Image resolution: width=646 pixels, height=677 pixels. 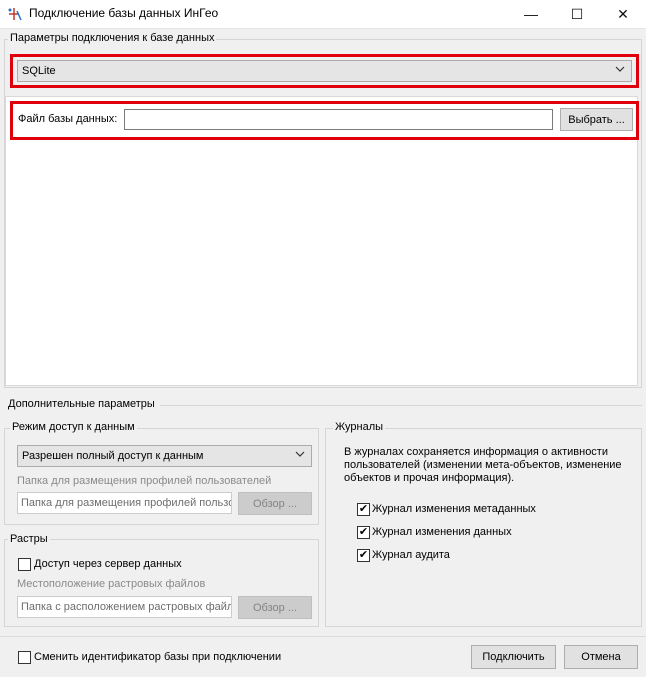 I want to click on journals-group-label: Журналы, so click(x=359, y=427).